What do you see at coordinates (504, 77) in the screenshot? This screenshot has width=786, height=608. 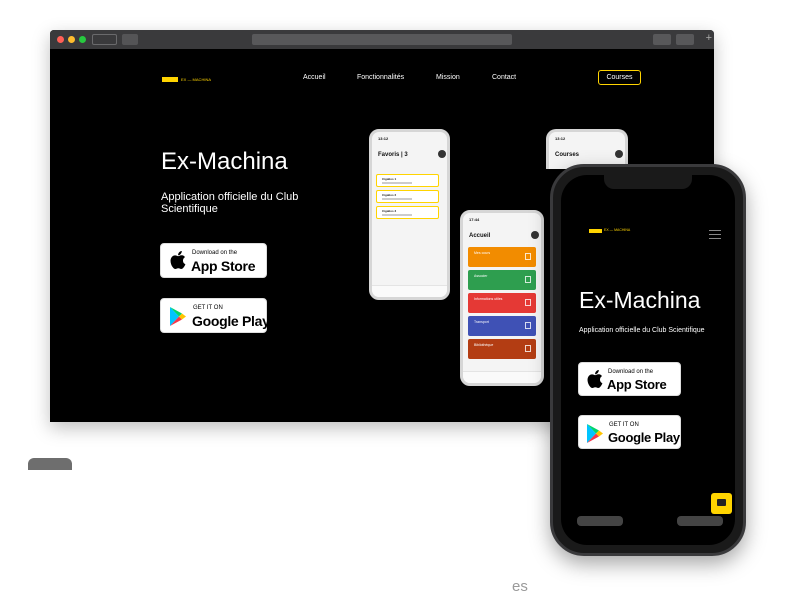 I see `nav-contact: Contact` at bounding box center [504, 77].